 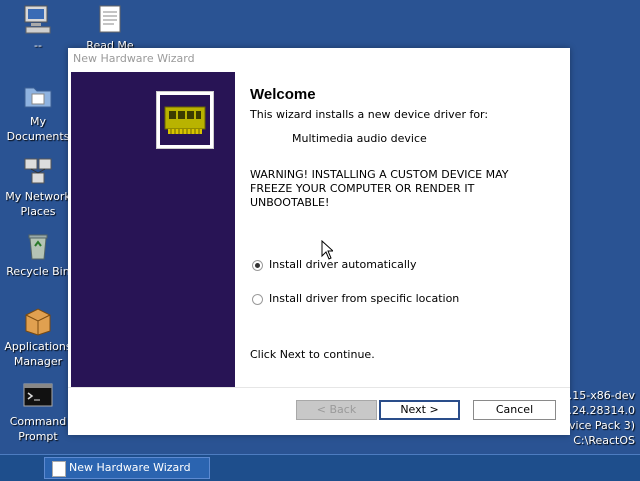 What do you see at coordinates (312, 354) in the screenshot?
I see `footer-text: Click Next to continue.` at bounding box center [312, 354].